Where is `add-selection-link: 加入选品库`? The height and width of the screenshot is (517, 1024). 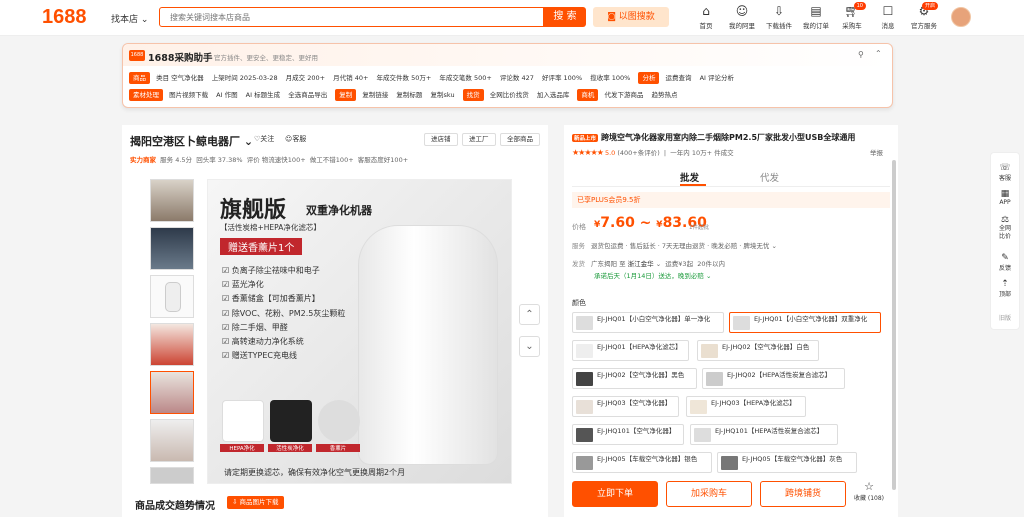 add-selection-link: 加入选品库 is located at coordinates (553, 95).